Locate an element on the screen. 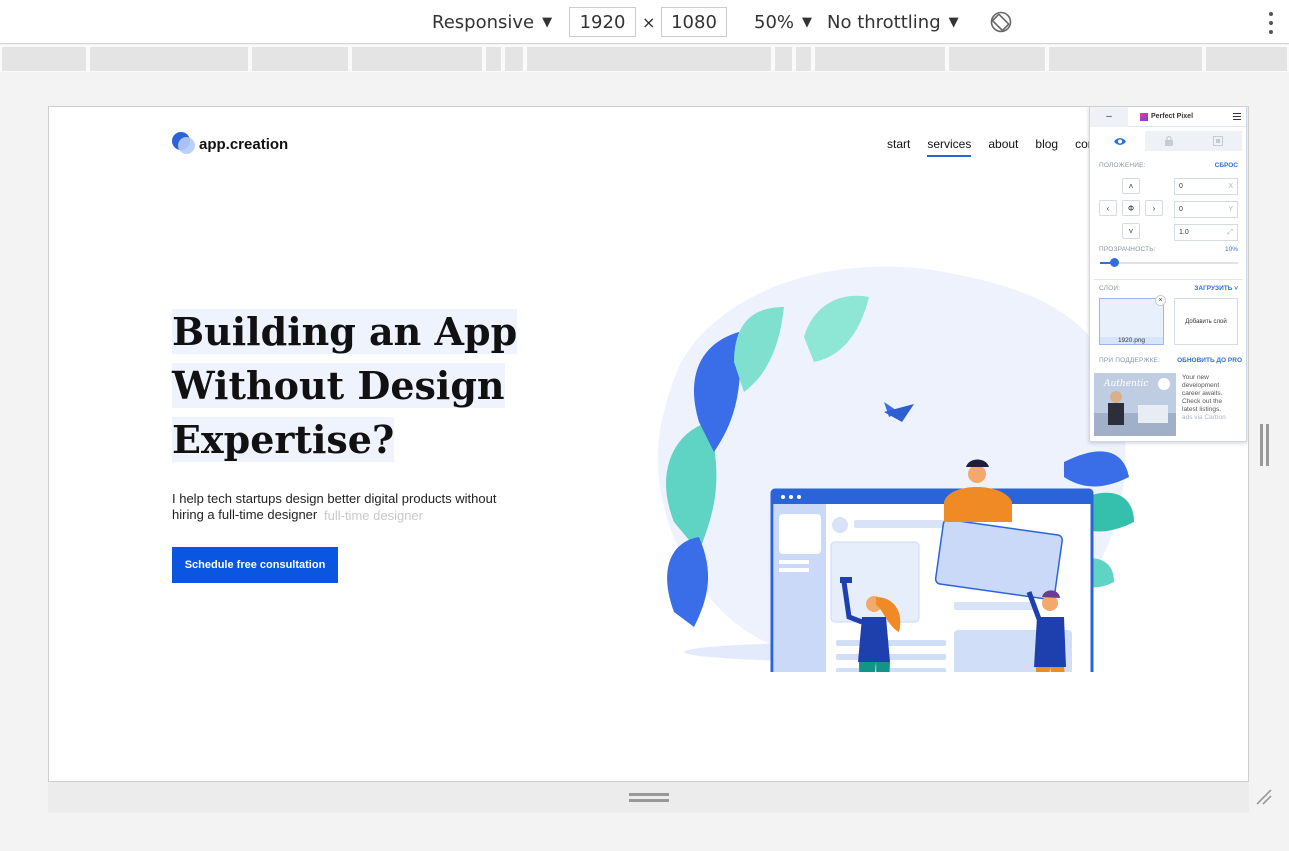 The image size is (1289, 851). headline-line: Building an App is located at coordinates (345, 331).